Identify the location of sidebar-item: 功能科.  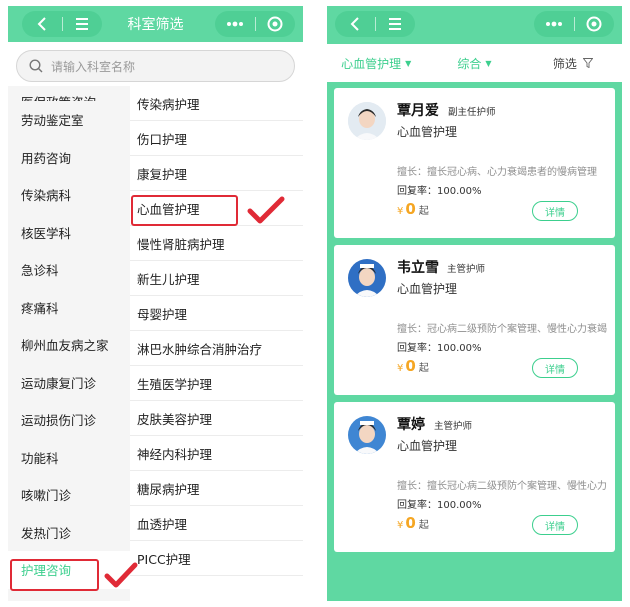
(69, 458).